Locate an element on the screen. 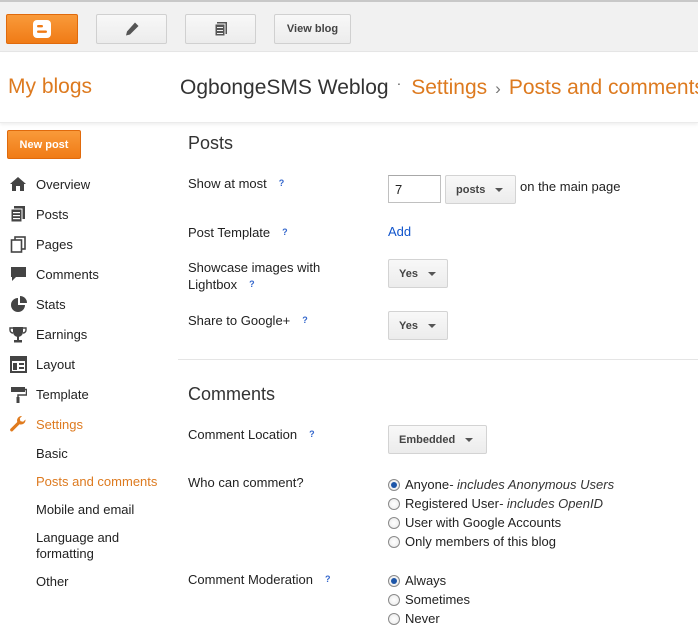 The width and height of the screenshot is (698, 633). home-icon is located at coordinates (18, 184).